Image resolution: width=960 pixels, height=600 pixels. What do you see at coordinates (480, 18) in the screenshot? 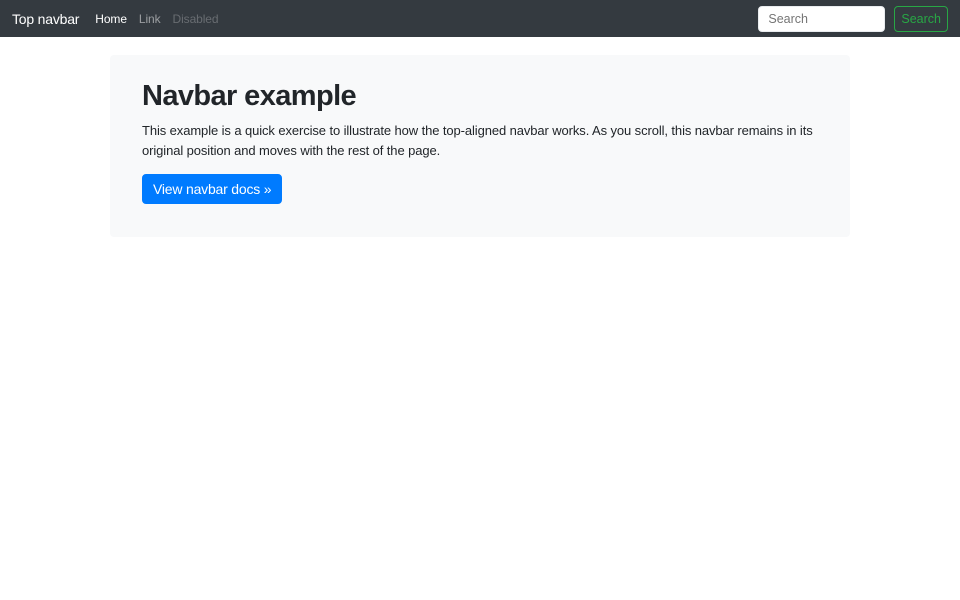
I see `top-navbar: Top navbar Home Link Disabled Search` at bounding box center [480, 18].